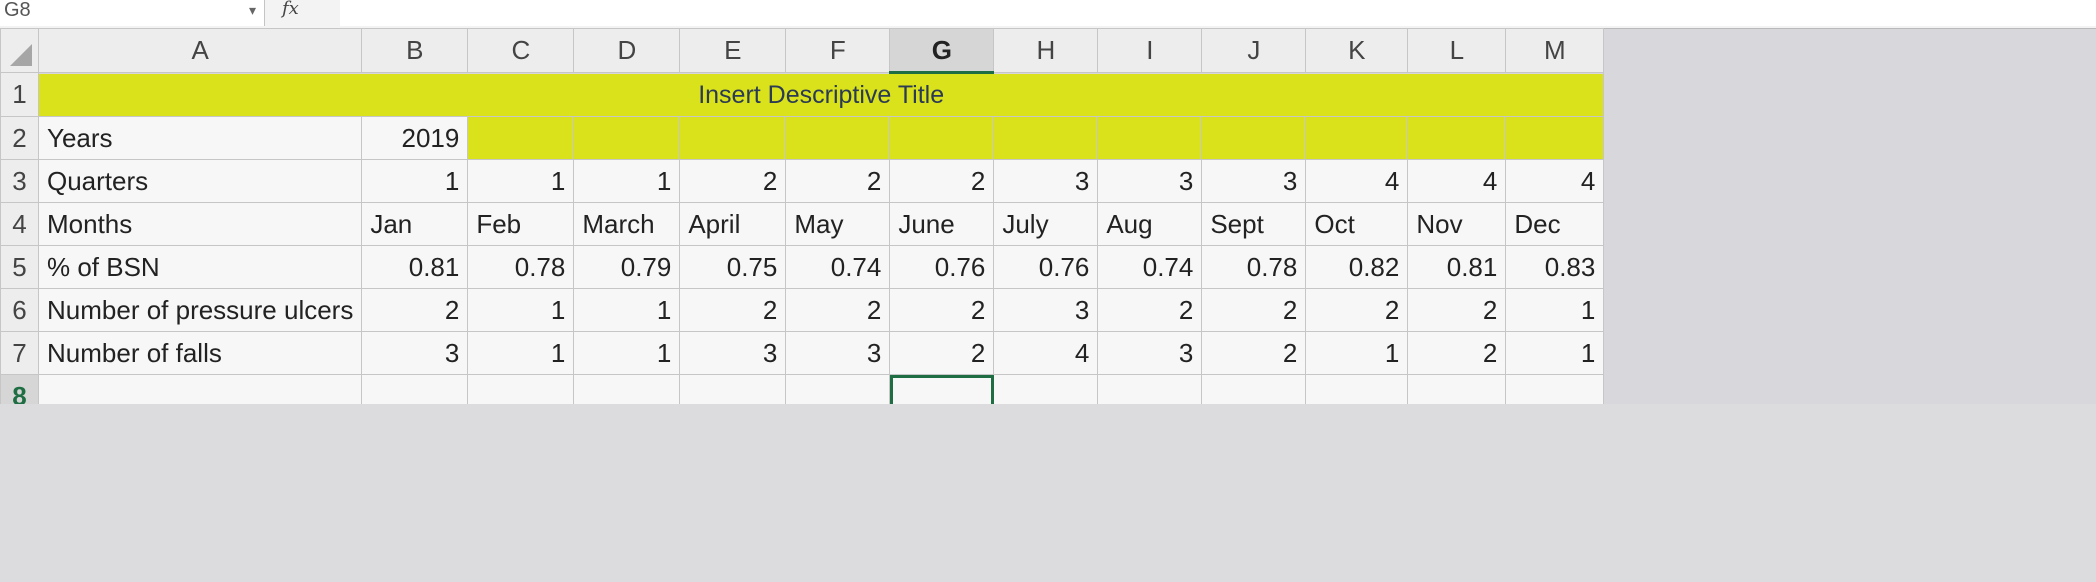  What do you see at coordinates (132, 13) in the screenshot?
I see `name-box: G8 ▾` at bounding box center [132, 13].